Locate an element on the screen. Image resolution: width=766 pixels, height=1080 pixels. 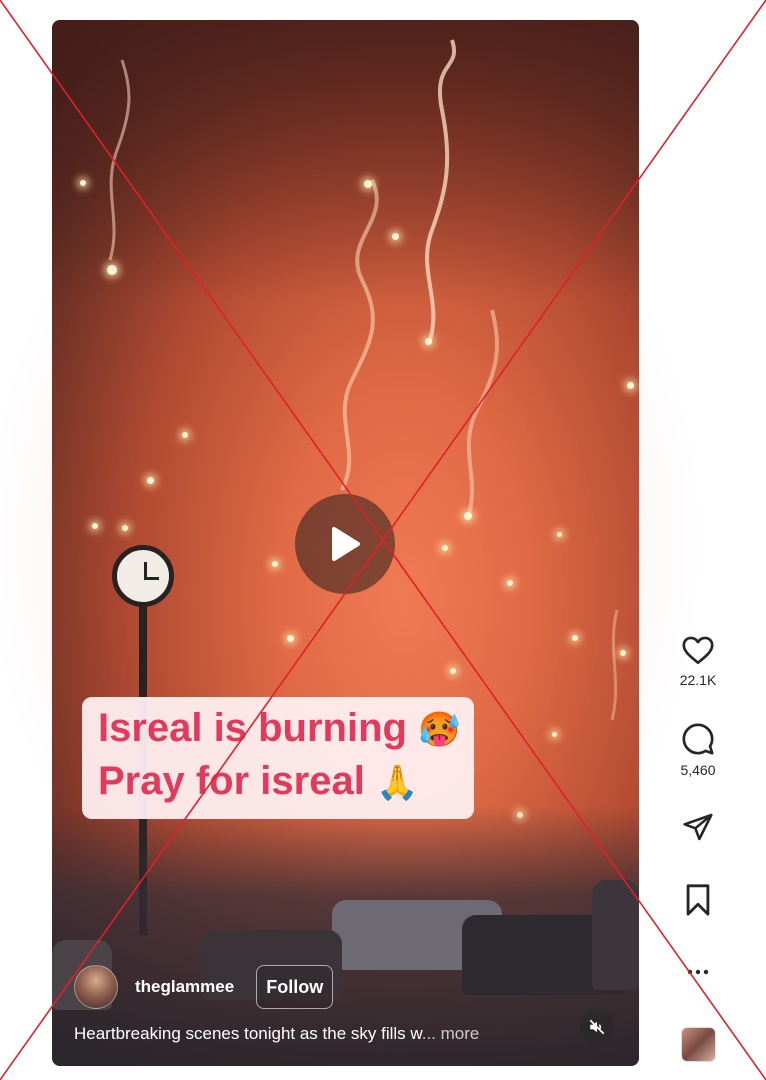
save-action is located at coordinates (698, 900).